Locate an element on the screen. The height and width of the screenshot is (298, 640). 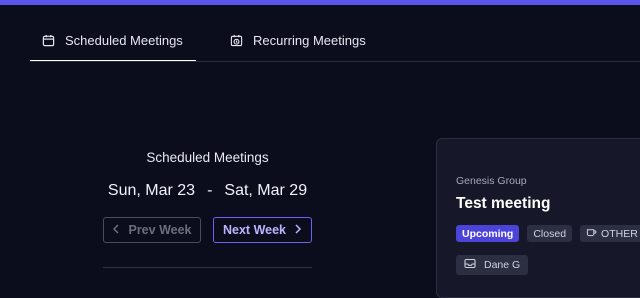
prev-week-label: Prev Week is located at coordinates (160, 230).